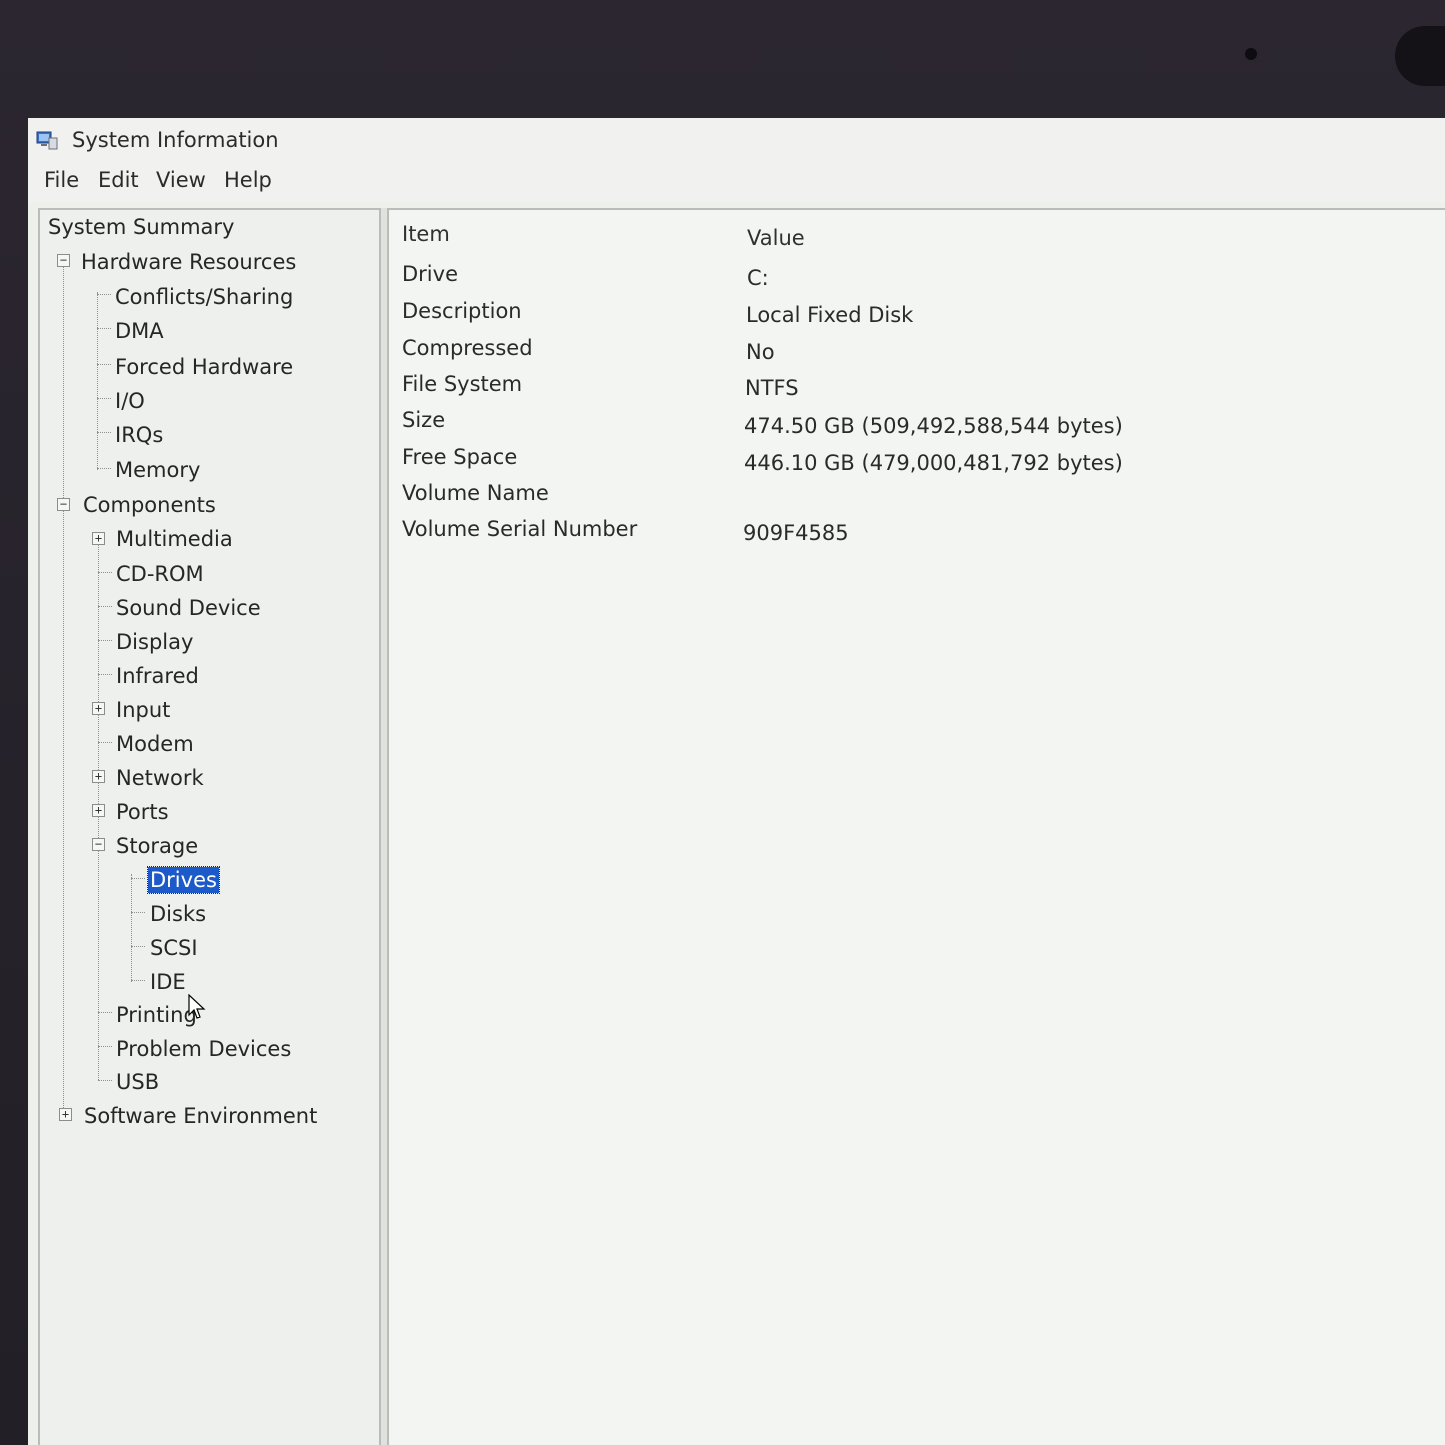  I want to click on tree-item-scsi: SCSI, so click(174, 948).